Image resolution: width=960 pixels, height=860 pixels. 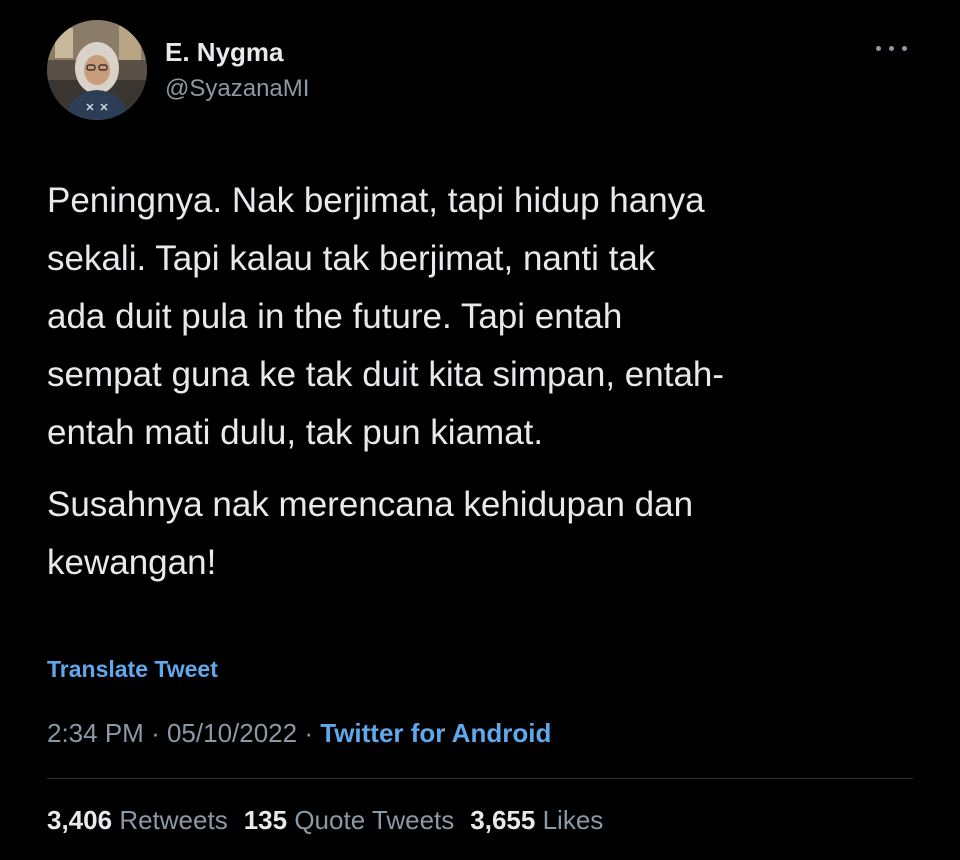 What do you see at coordinates (503, 820) in the screenshot?
I see `likes-count: 3,655` at bounding box center [503, 820].